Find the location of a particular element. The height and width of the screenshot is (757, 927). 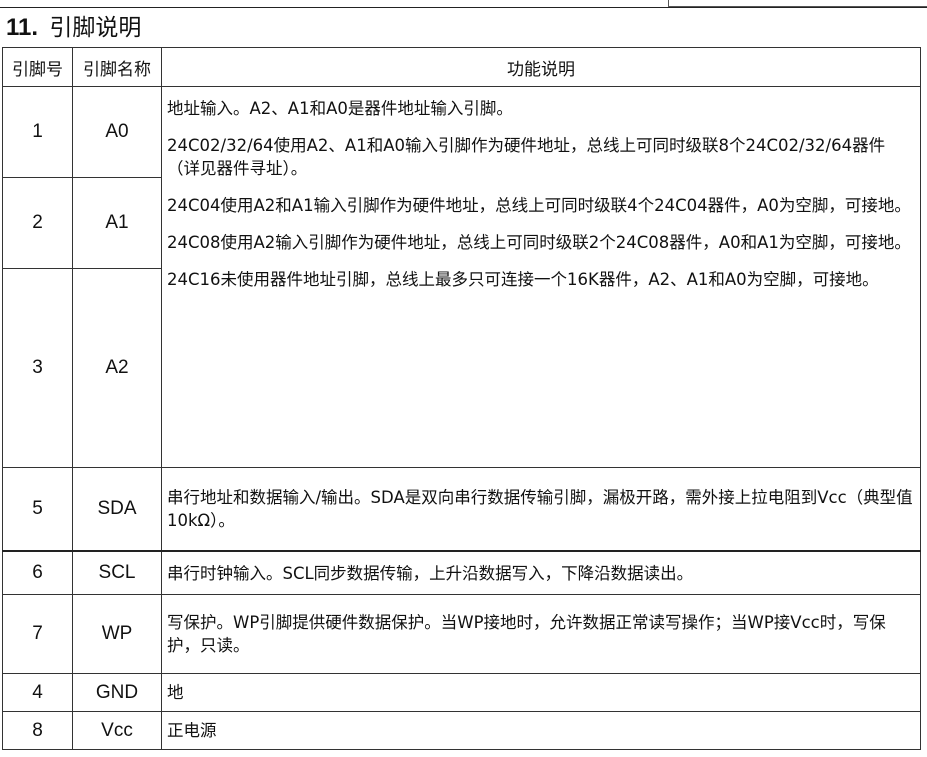

section-title: 引脚说明 is located at coordinates (95, 28).